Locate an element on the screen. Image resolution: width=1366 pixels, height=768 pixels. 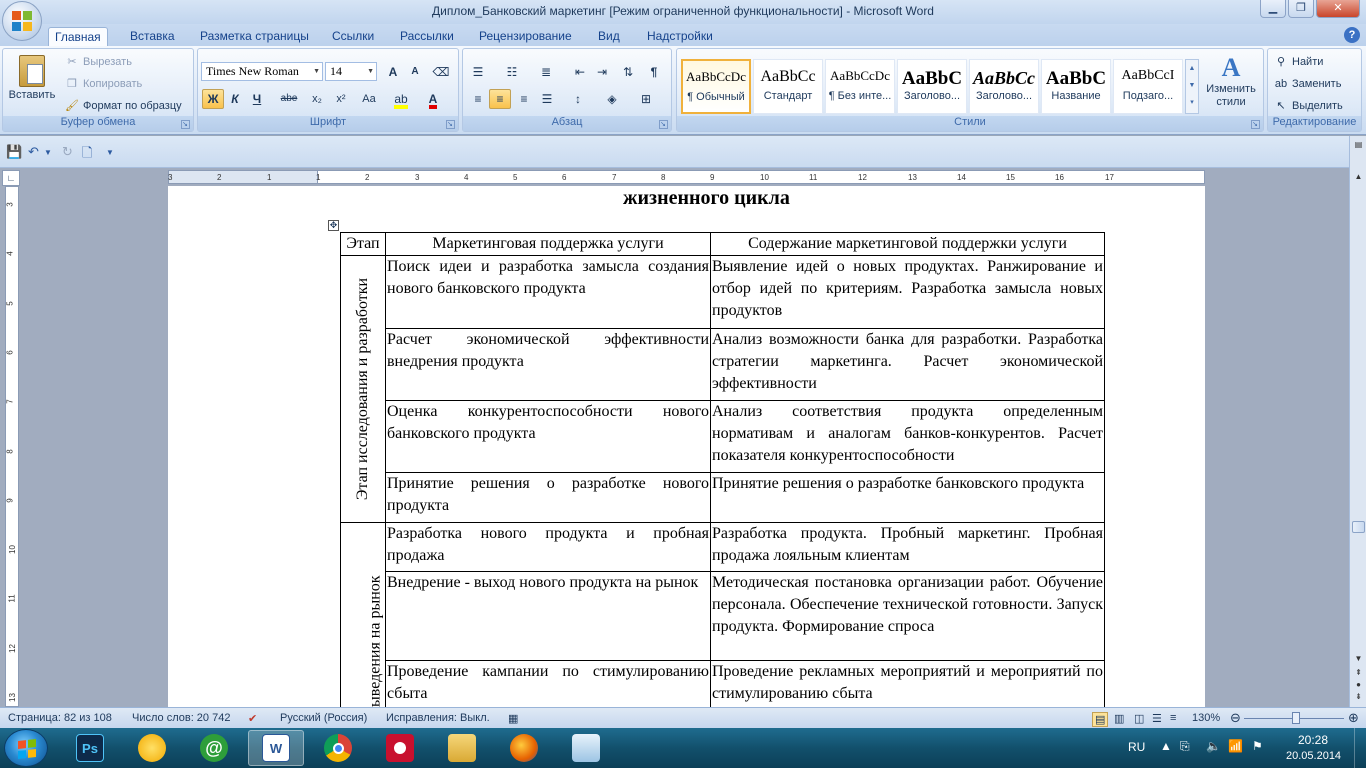
tab-selector: ∟ is located at coordinates (11, 178).